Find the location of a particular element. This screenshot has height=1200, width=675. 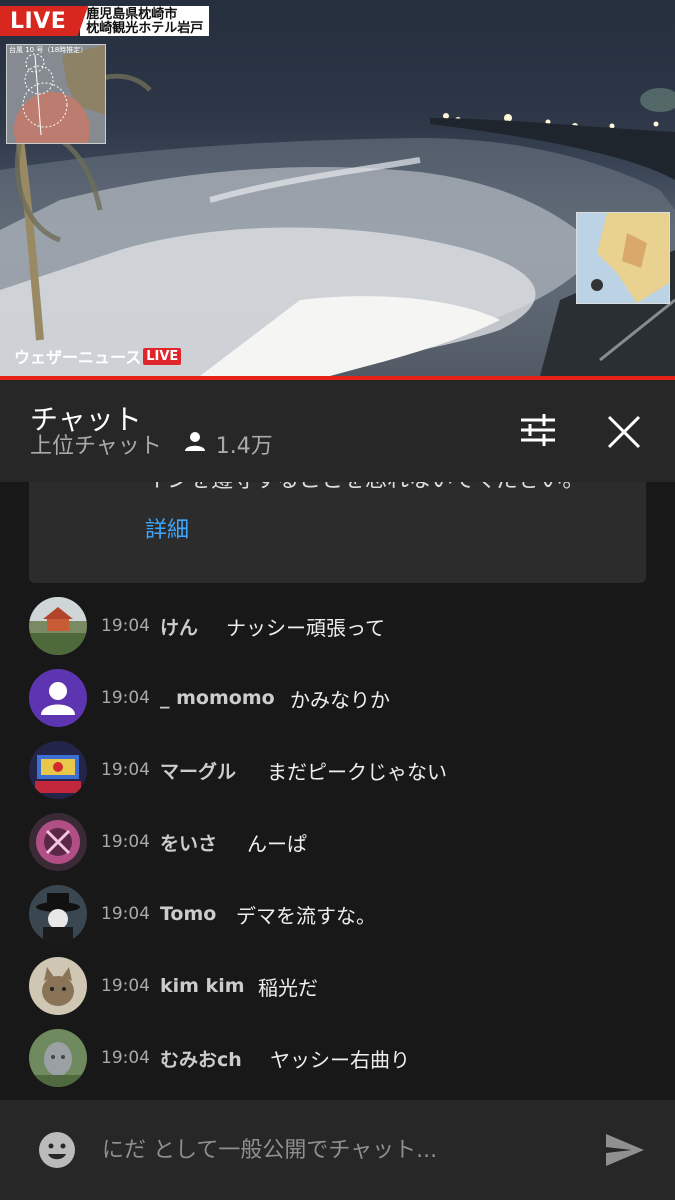

message-author: kim kim is located at coordinates (202, 986).